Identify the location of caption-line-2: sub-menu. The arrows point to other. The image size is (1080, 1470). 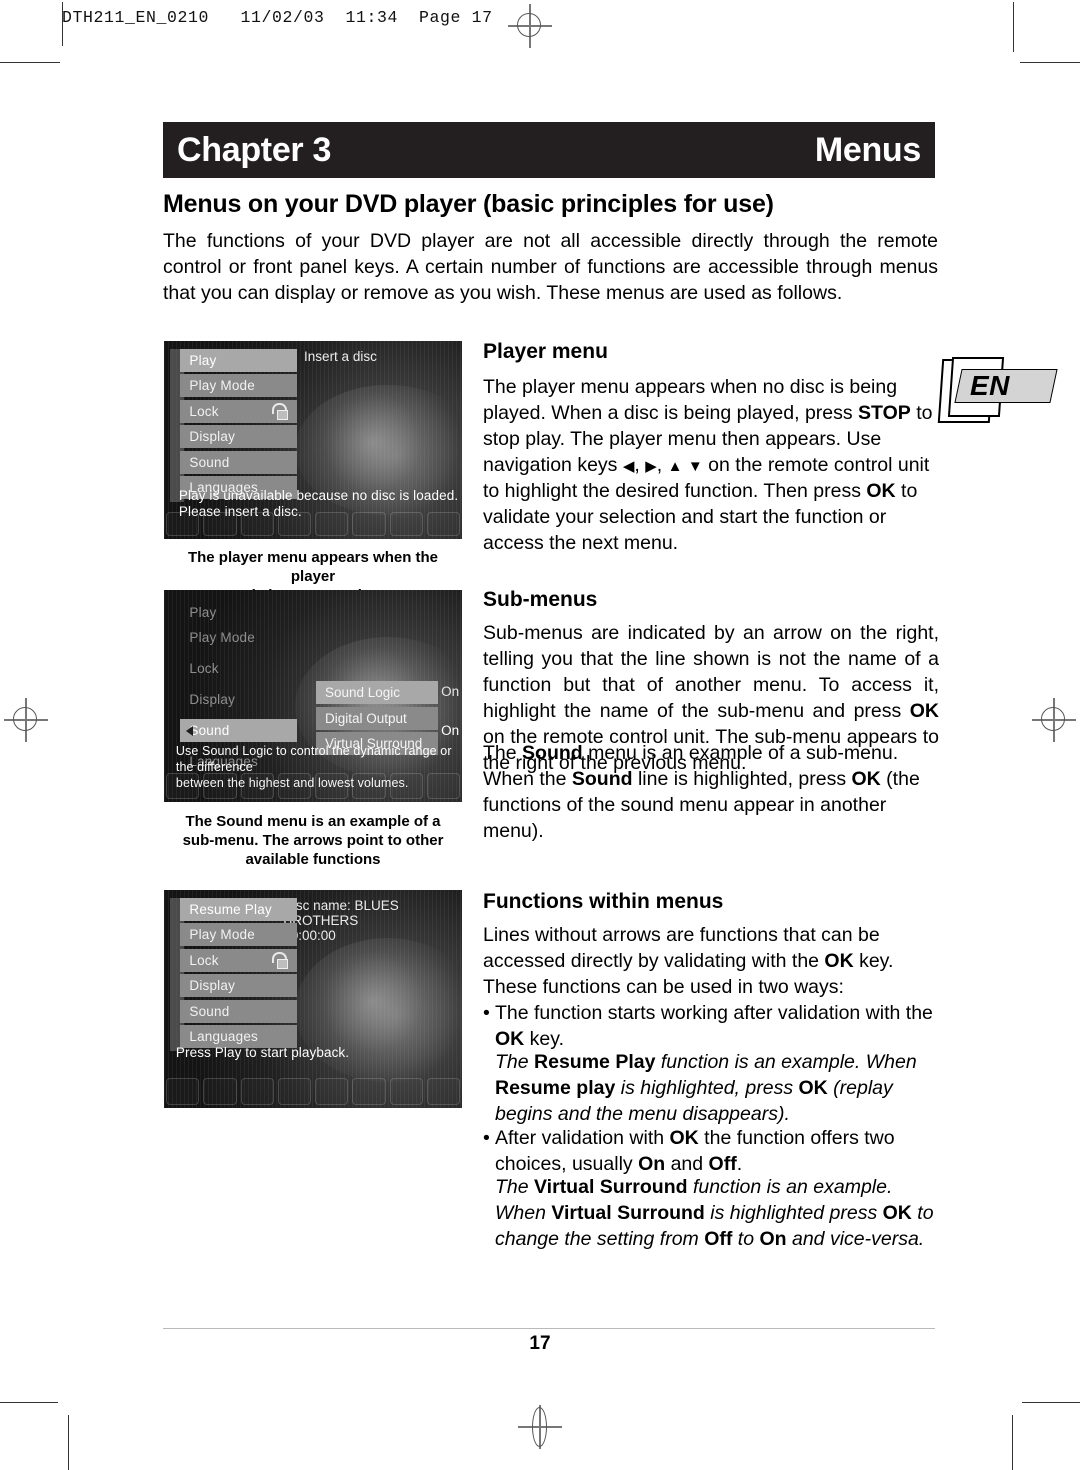
(313, 840).